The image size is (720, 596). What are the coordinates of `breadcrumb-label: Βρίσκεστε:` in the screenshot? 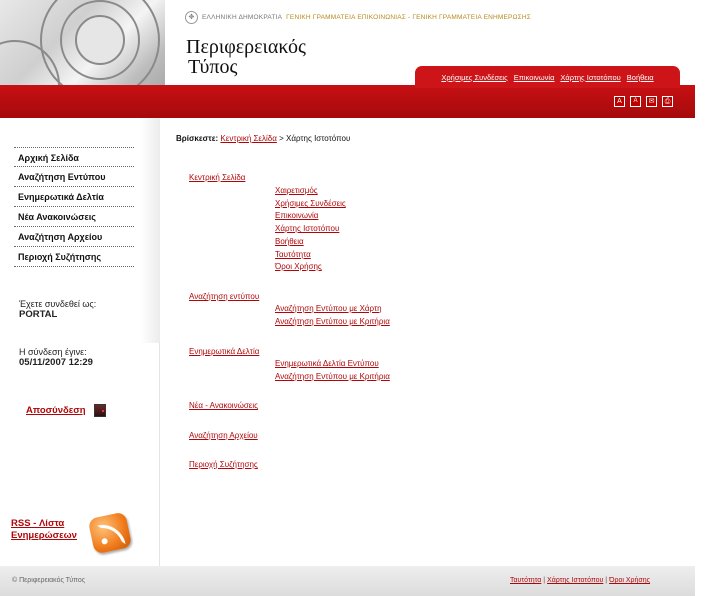 It's located at (197, 138).